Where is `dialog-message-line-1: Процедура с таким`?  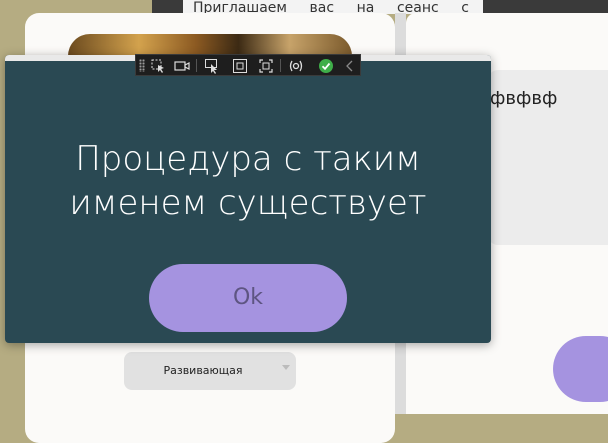
dialog-message-line-1: Процедура с таким is located at coordinates (248, 159).